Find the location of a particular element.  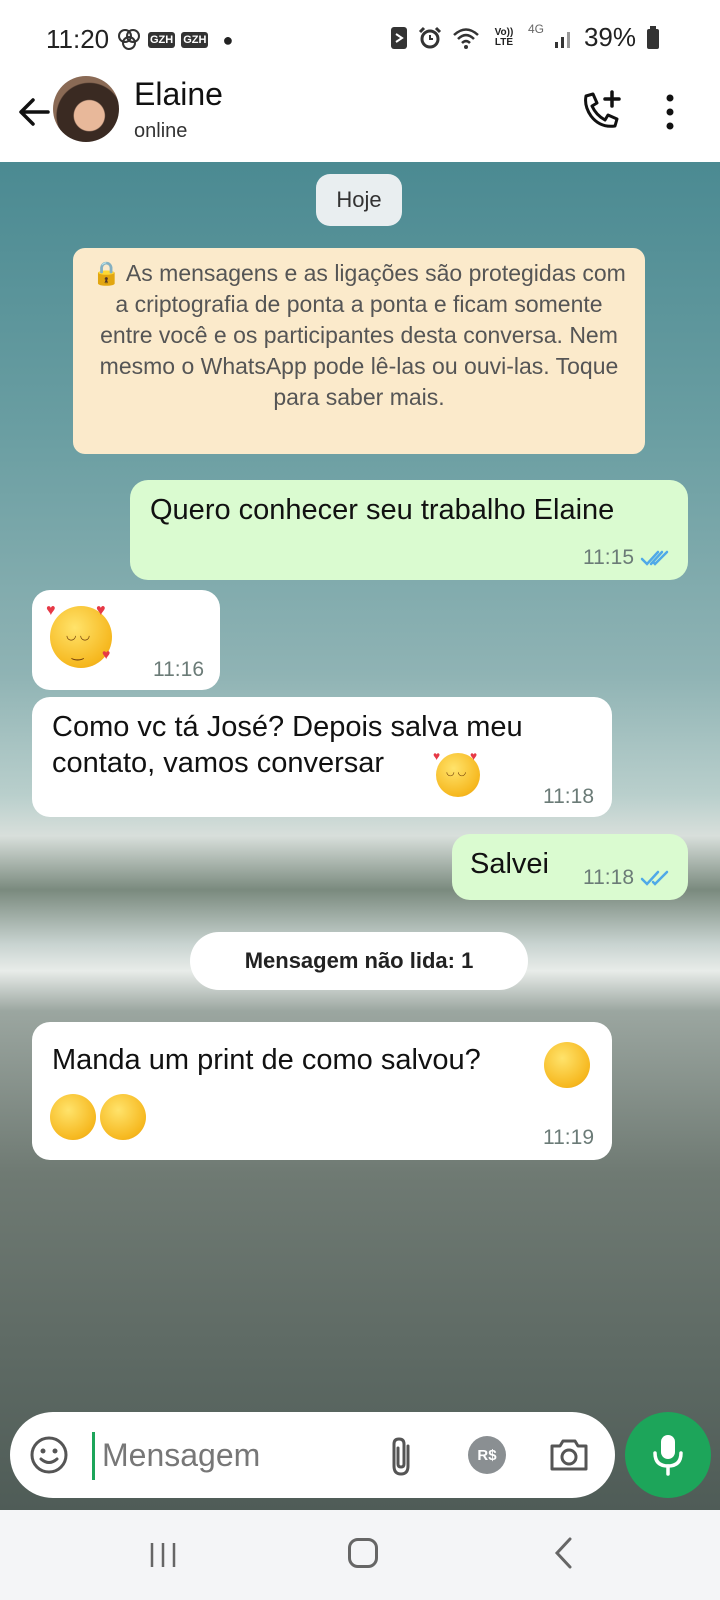

nav-back-icon is located at coordinates (564, 1553).